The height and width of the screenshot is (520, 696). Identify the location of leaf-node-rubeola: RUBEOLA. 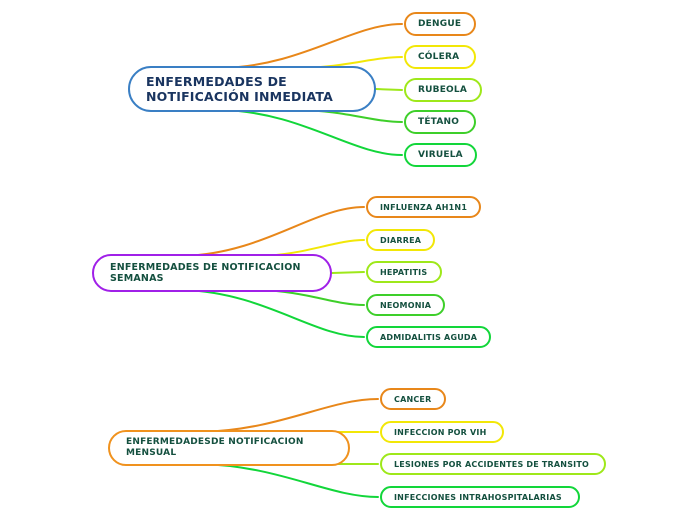
(443, 90).